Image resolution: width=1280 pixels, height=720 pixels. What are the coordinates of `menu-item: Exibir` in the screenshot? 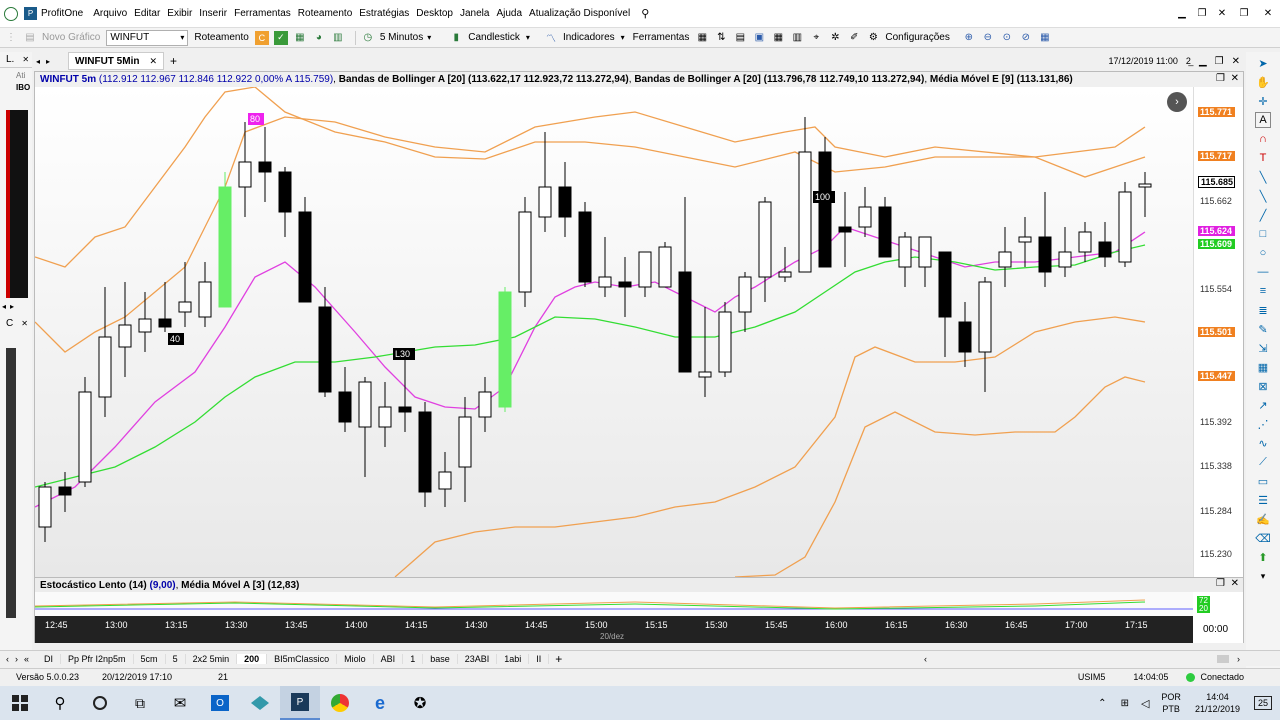 It's located at (179, 13).